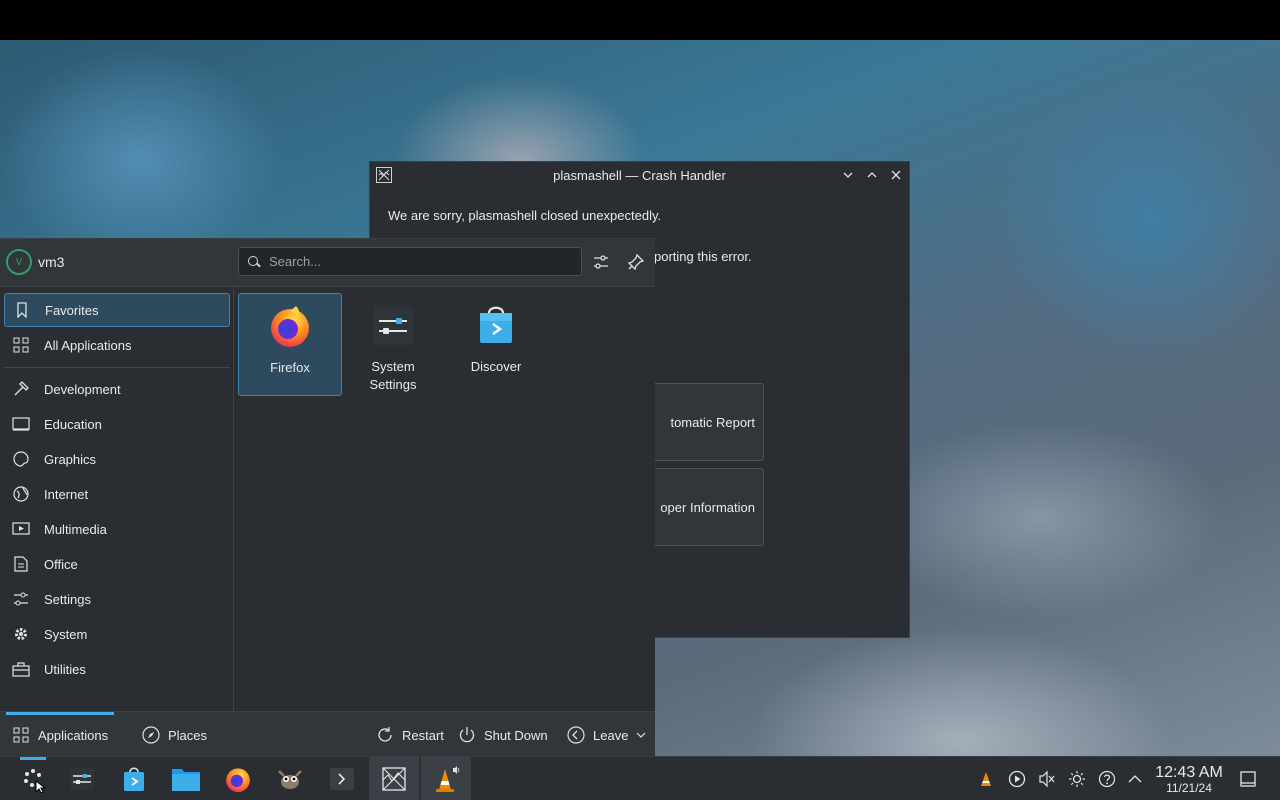 The width and height of the screenshot is (1280, 800). What do you see at coordinates (467, 735) in the screenshot?
I see `power-icon` at bounding box center [467, 735].